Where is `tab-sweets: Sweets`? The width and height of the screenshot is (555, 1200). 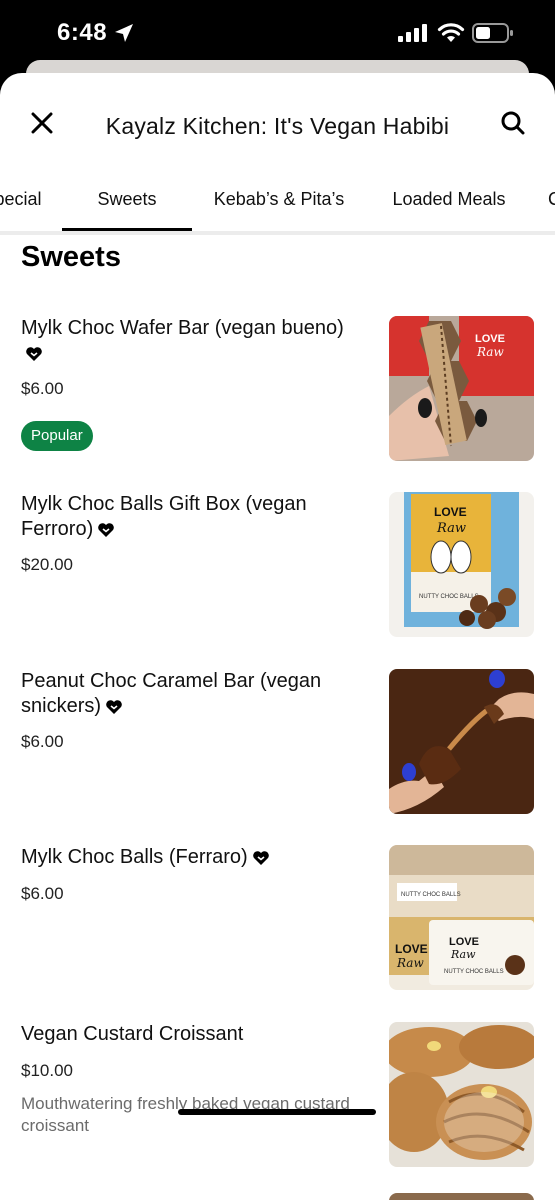
tab-sweets: Sweets is located at coordinates (127, 204).